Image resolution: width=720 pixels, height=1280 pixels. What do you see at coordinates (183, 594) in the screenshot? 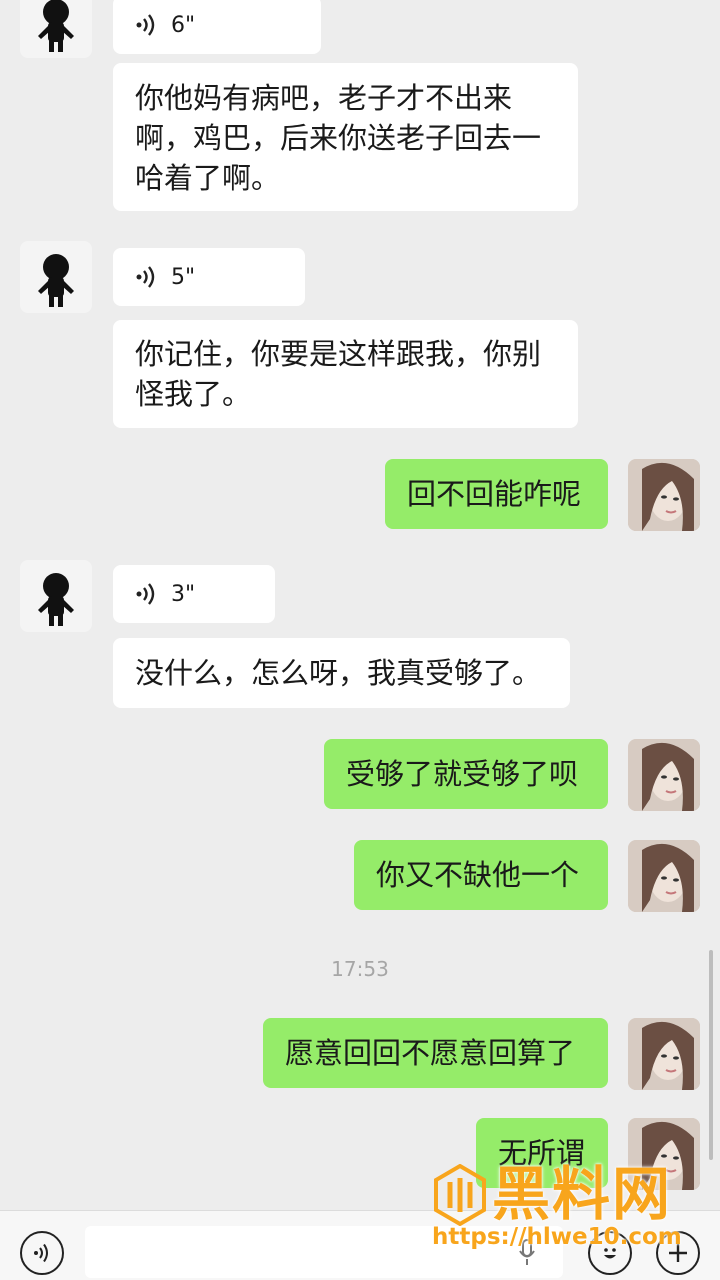
I see `voice-duration: 3"` at bounding box center [183, 594].